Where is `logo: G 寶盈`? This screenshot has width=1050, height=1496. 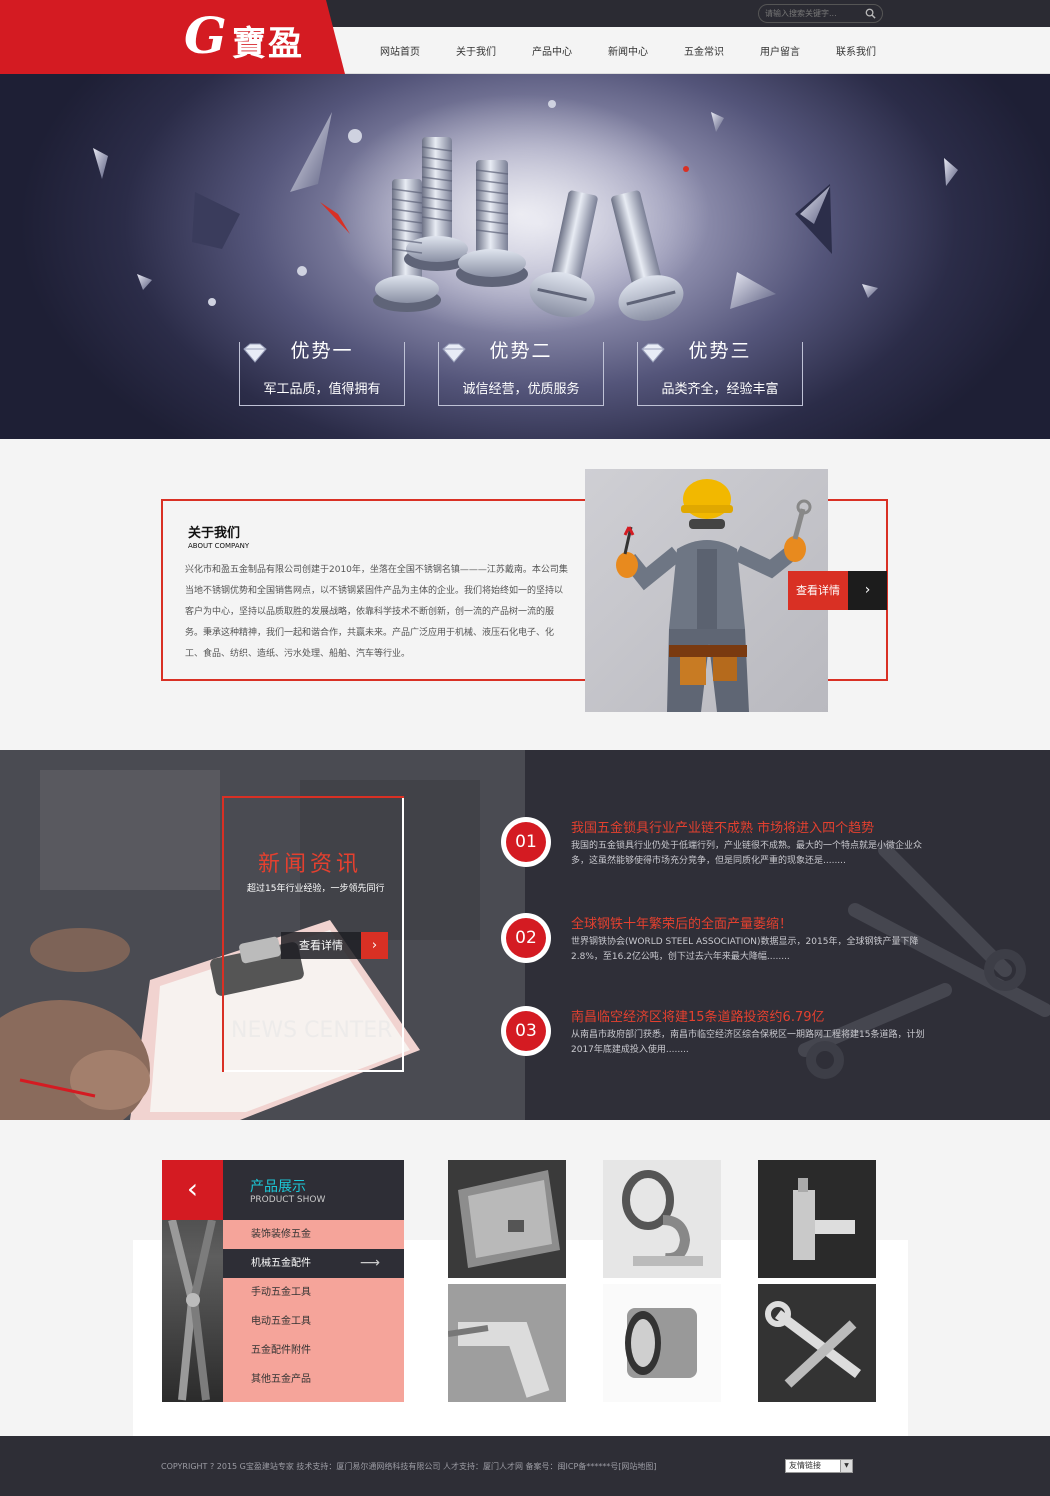 logo: G 寶盈 is located at coordinates (172, 37).